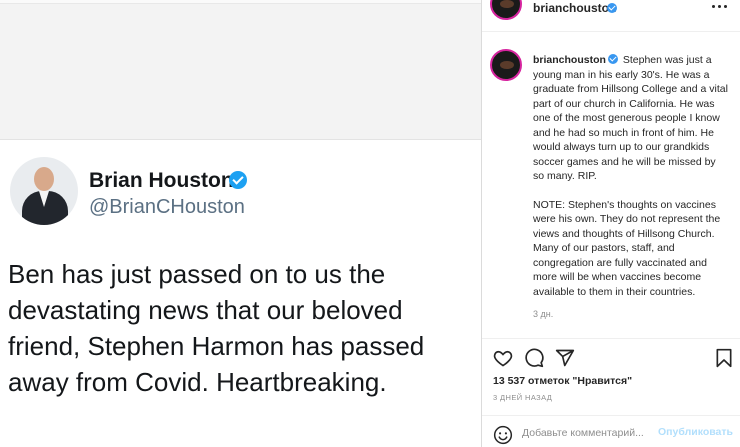 The width and height of the screenshot is (740, 447). What do you see at coordinates (574, 8) in the screenshot?
I see `header-username: brianchouston` at bounding box center [574, 8].